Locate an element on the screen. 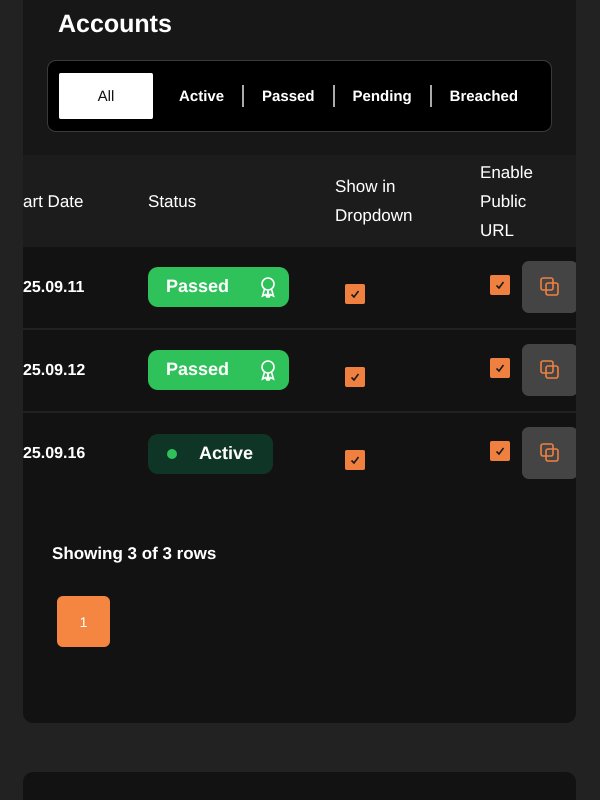 The image size is (600, 800). filter-tab: Breached is located at coordinates (484, 96).